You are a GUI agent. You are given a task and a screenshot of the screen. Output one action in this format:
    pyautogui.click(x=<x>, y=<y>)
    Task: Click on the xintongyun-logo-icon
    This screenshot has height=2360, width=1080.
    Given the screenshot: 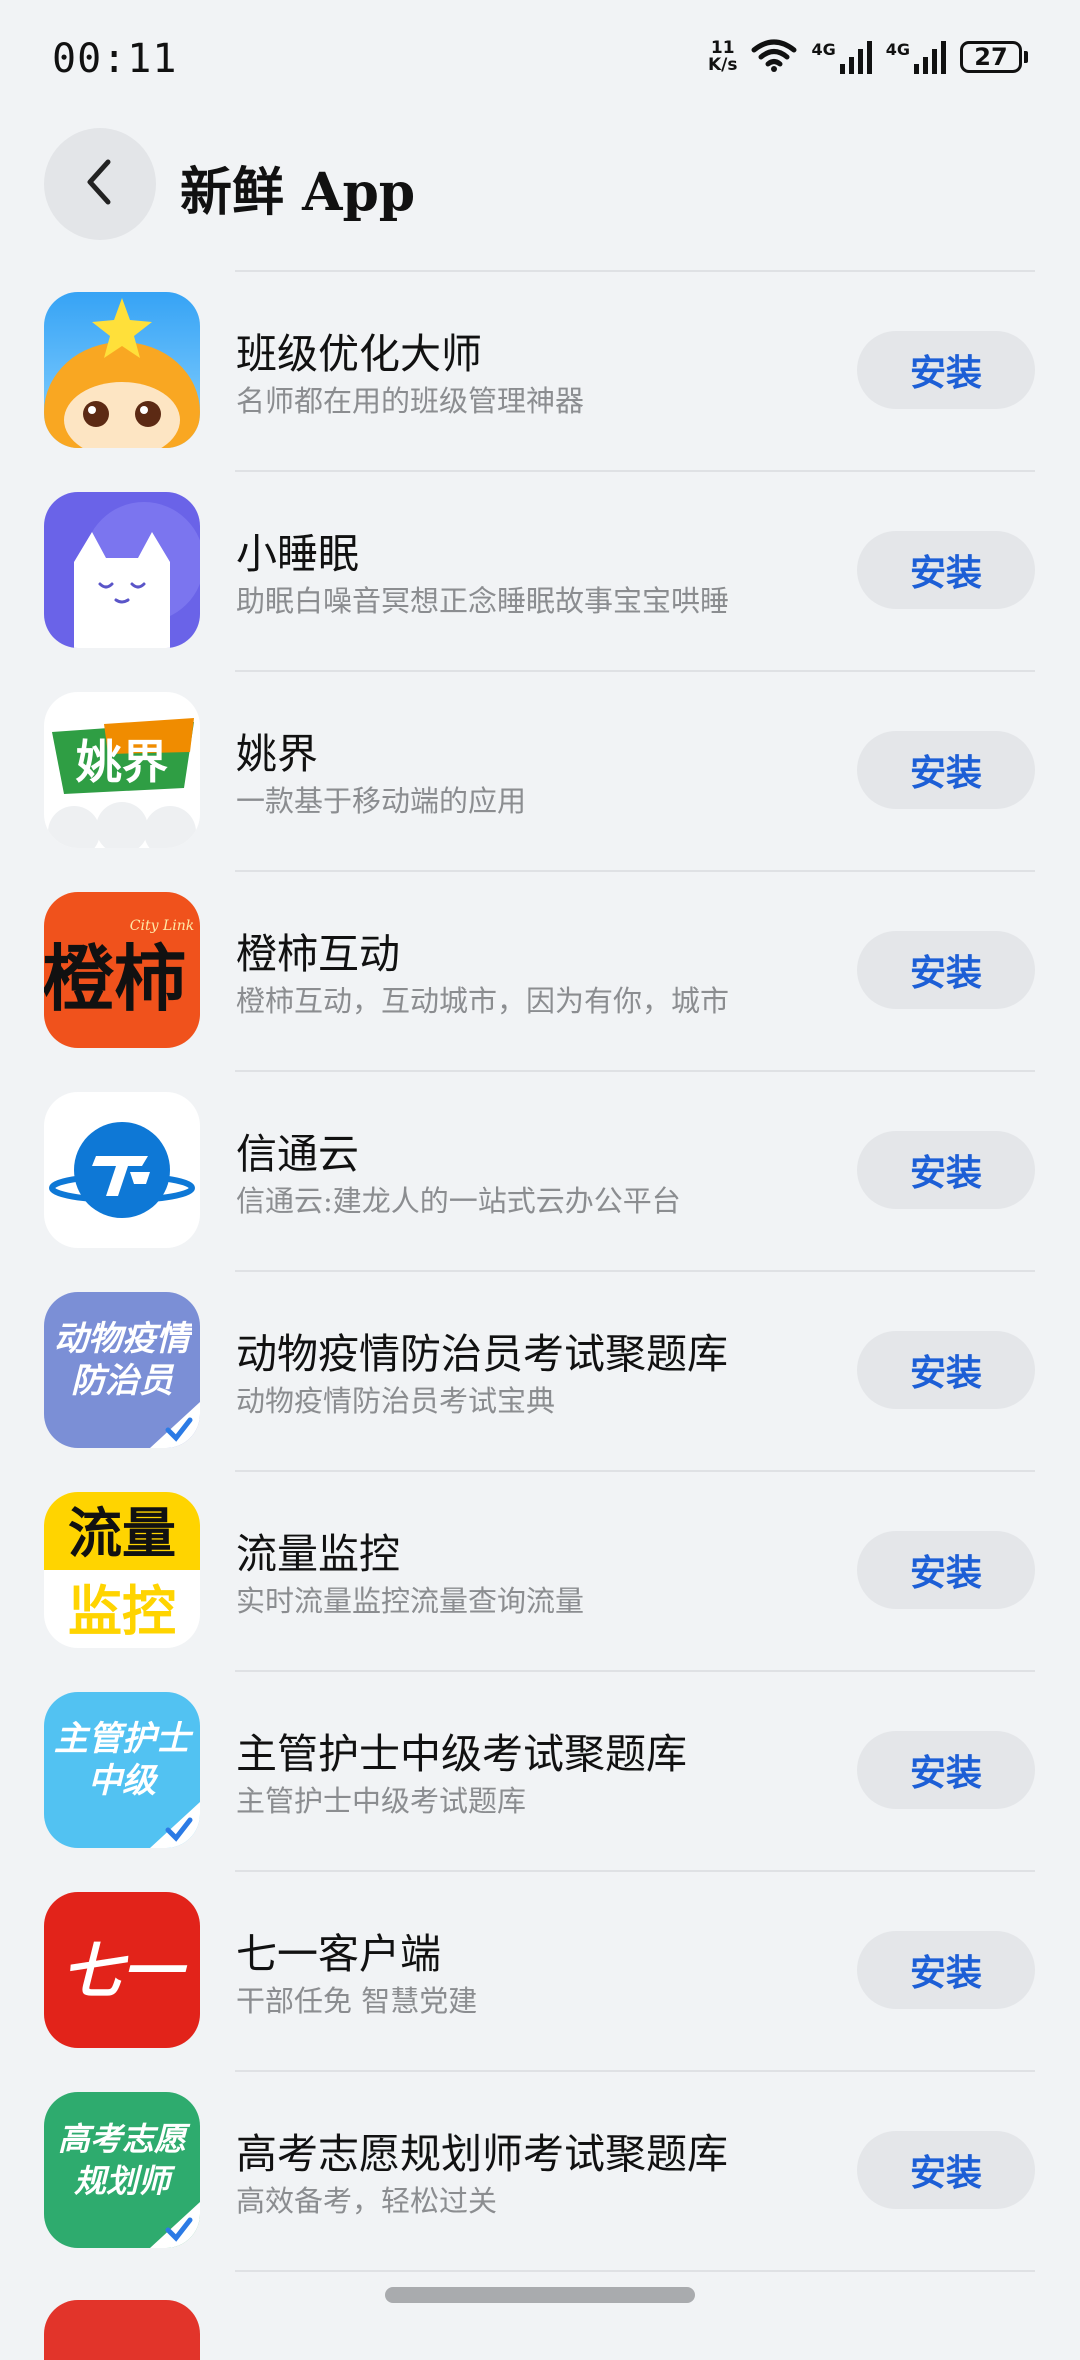 What is the action you would take?
    pyautogui.click(x=122, y=1170)
    